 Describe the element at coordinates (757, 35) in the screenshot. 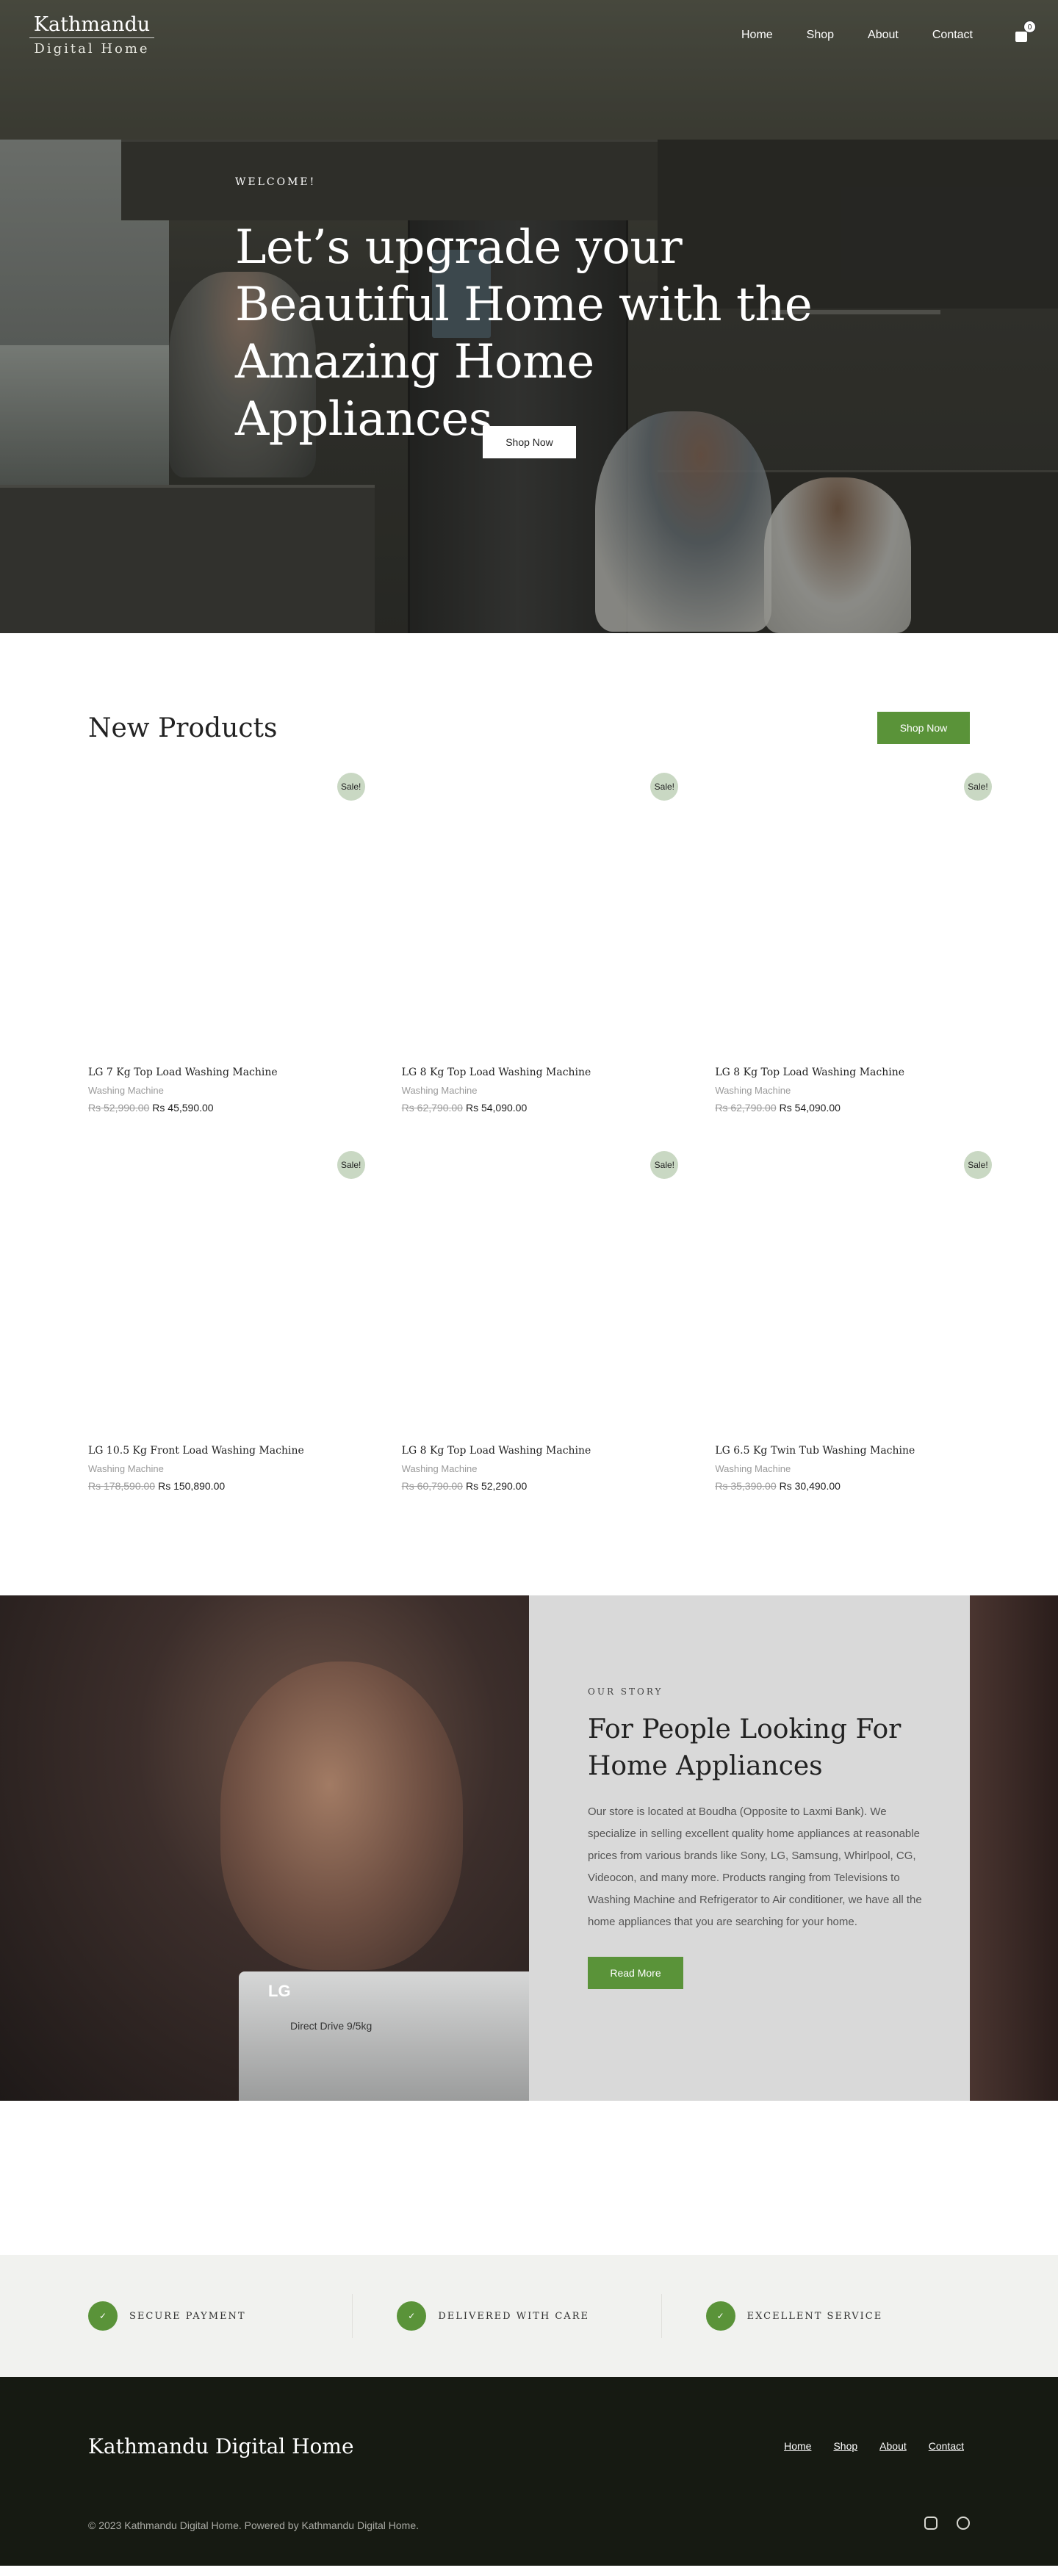

I see `nav-home: Home` at that location.